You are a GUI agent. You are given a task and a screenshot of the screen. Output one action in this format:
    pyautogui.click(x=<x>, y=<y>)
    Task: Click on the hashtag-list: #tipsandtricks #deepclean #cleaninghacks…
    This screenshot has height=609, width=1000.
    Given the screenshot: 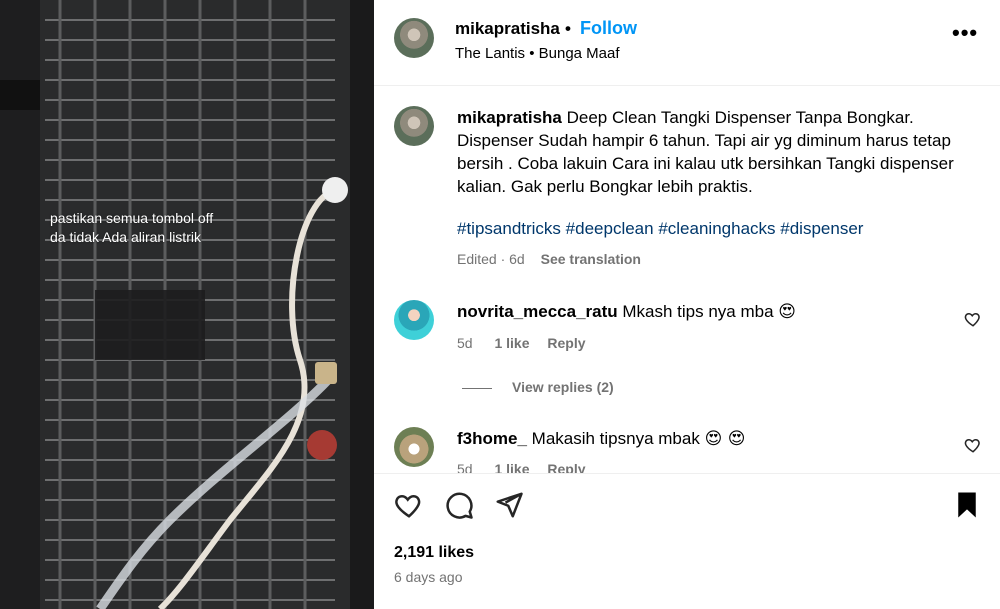 What is the action you would take?
    pyautogui.click(x=660, y=229)
    